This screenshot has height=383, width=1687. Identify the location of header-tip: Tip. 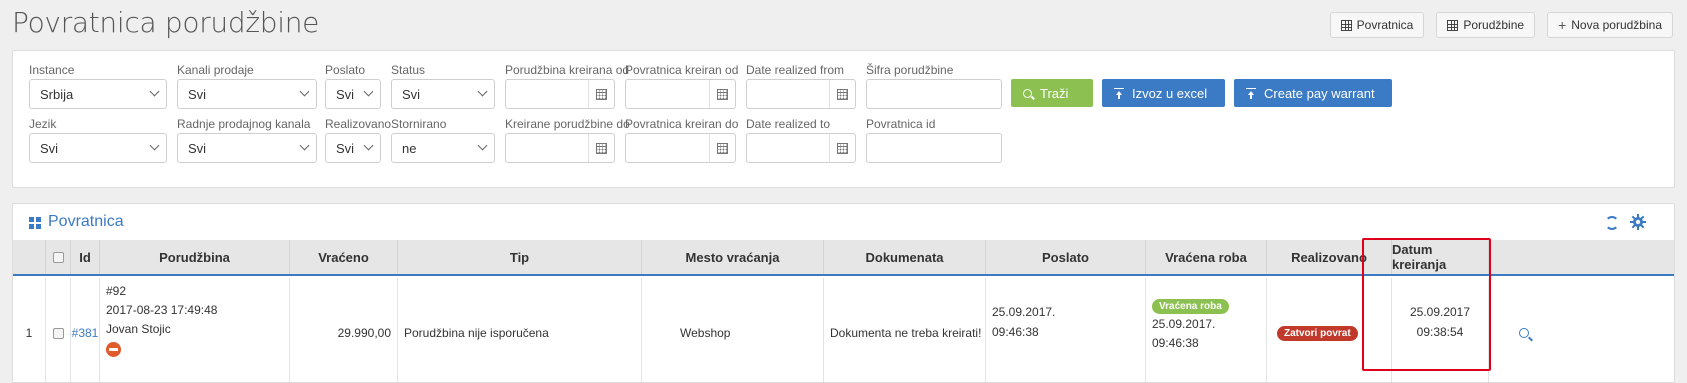
(520, 257).